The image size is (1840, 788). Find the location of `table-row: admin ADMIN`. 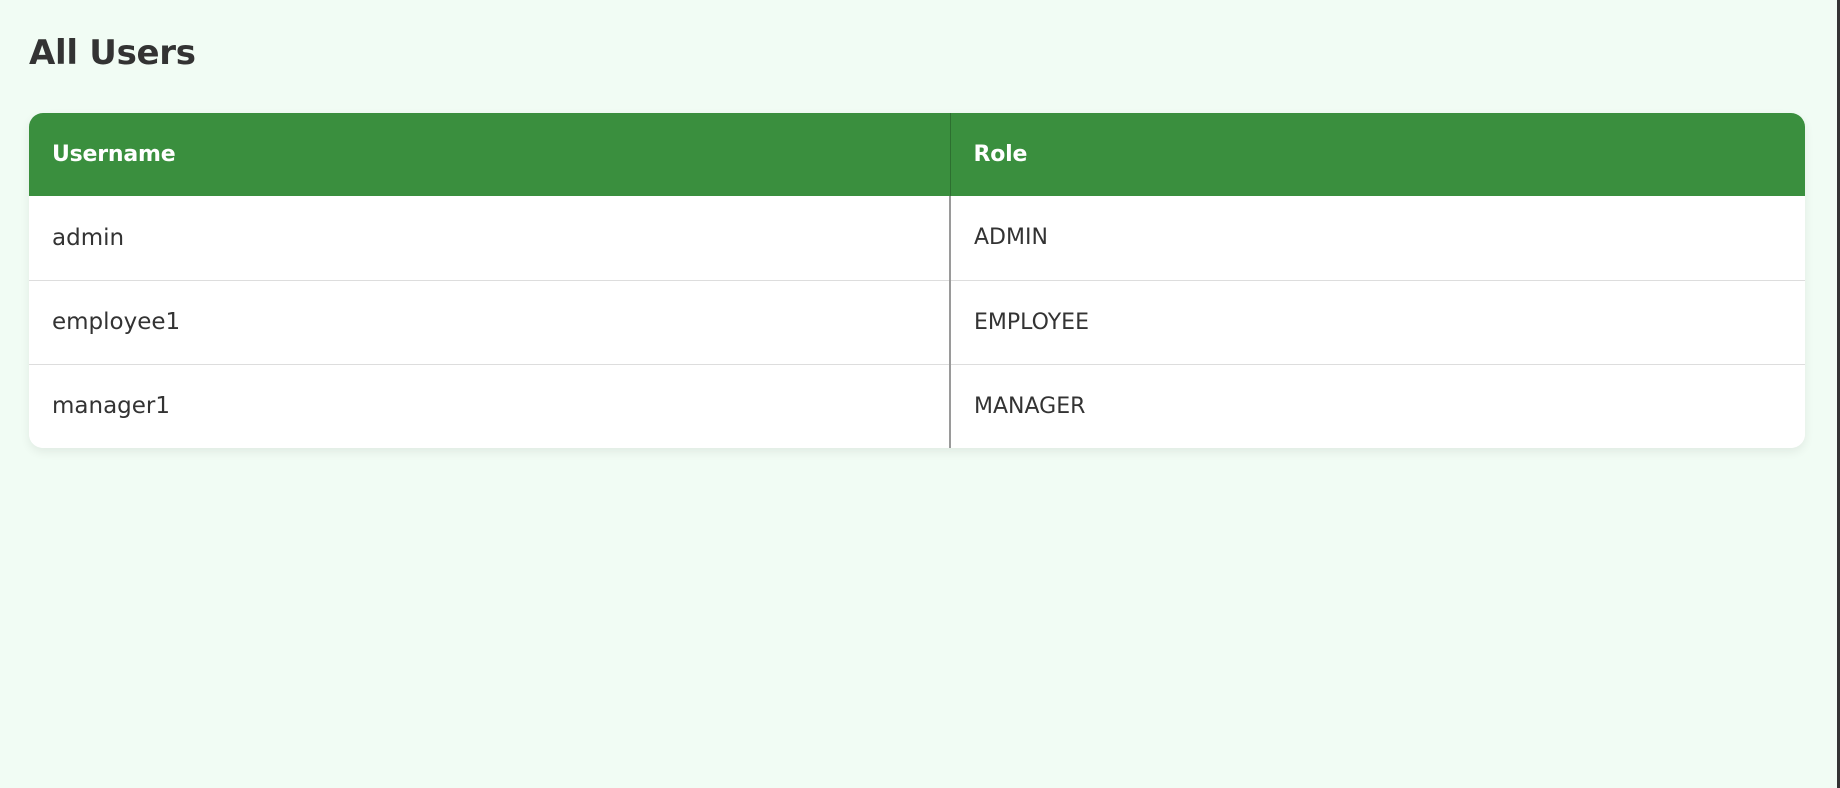

table-row: admin ADMIN is located at coordinates (917, 238).